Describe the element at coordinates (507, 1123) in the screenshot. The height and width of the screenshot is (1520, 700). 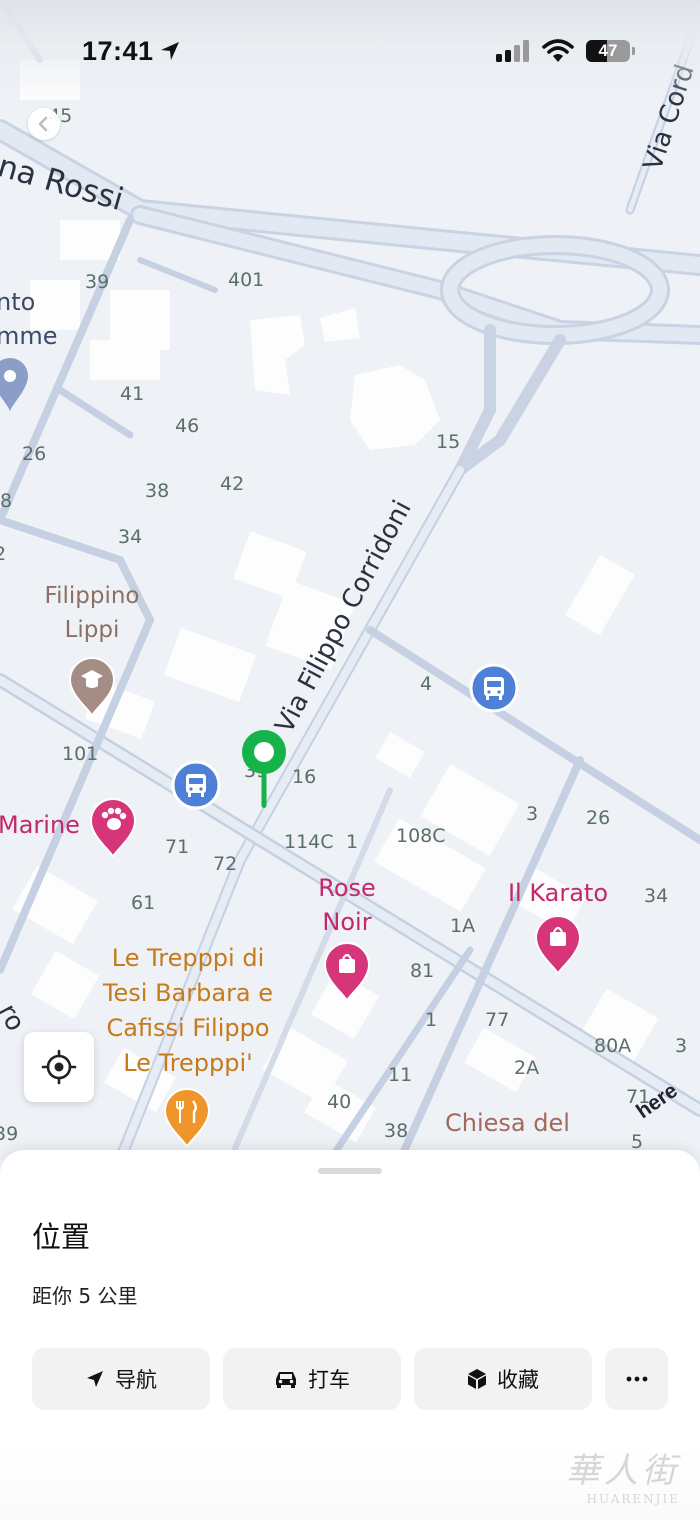
I see `poi-label: Chiesa del` at that location.